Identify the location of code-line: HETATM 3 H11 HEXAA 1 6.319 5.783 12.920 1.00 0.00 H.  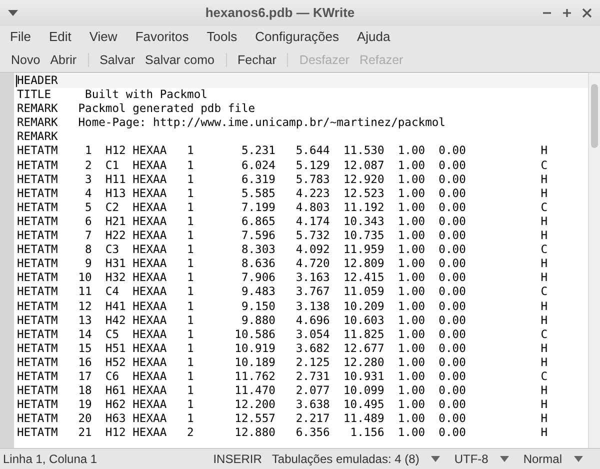
(282, 179).